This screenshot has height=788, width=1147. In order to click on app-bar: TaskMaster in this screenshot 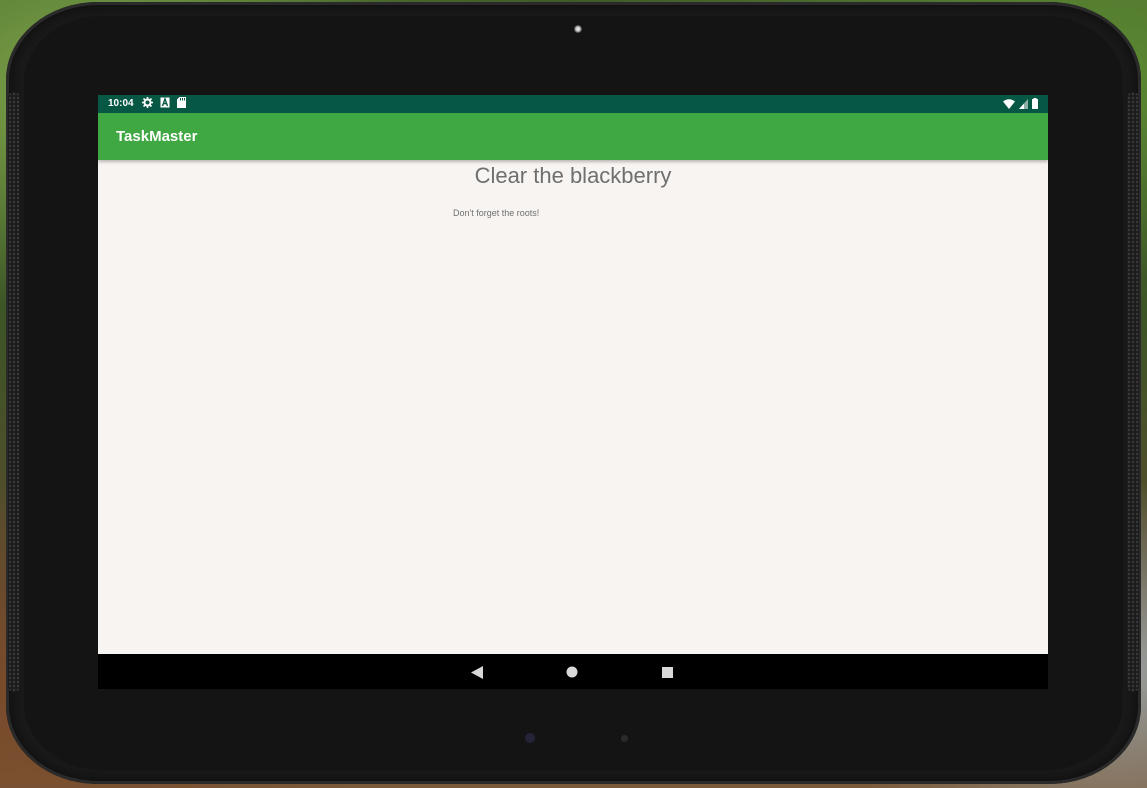, I will do `click(573, 136)`.